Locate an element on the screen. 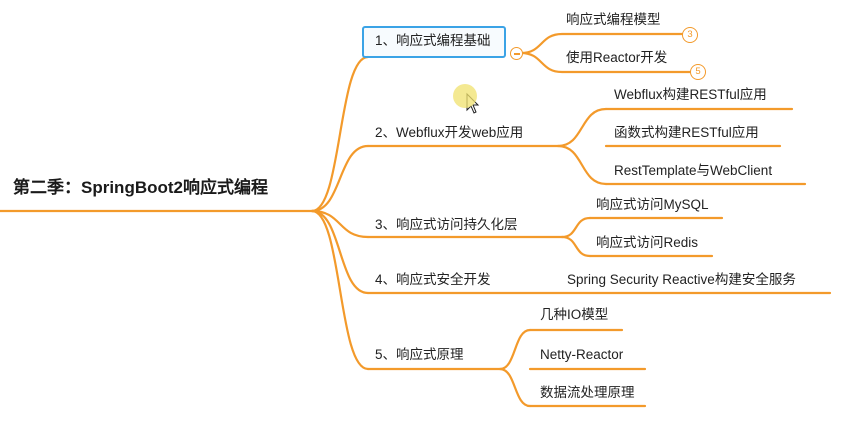 The width and height of the screenshot is (847, 423). subtopic-5-3: 数据流处理原理 is located at coordinates (587, 393).